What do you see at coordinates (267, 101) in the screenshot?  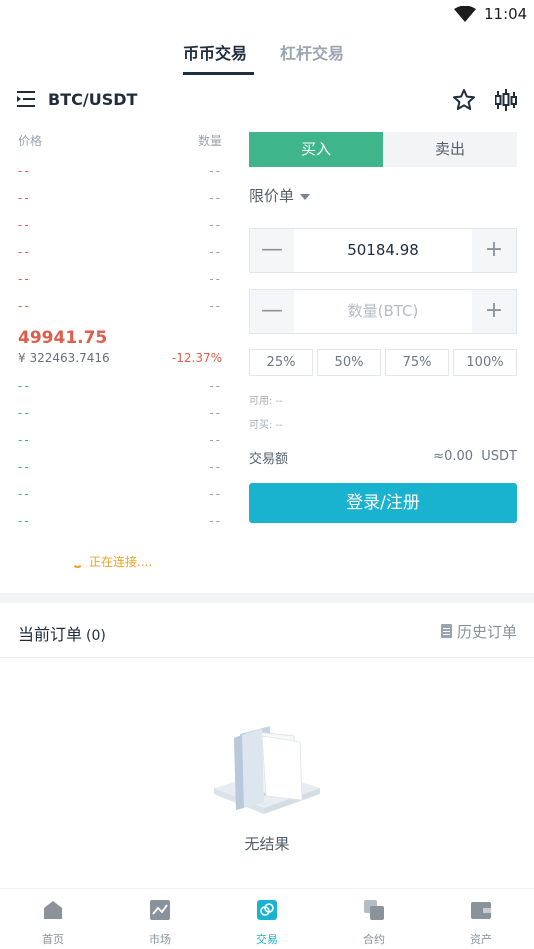 I see `pair-bar: BTC/USDT` at bounding box center [267, 101].